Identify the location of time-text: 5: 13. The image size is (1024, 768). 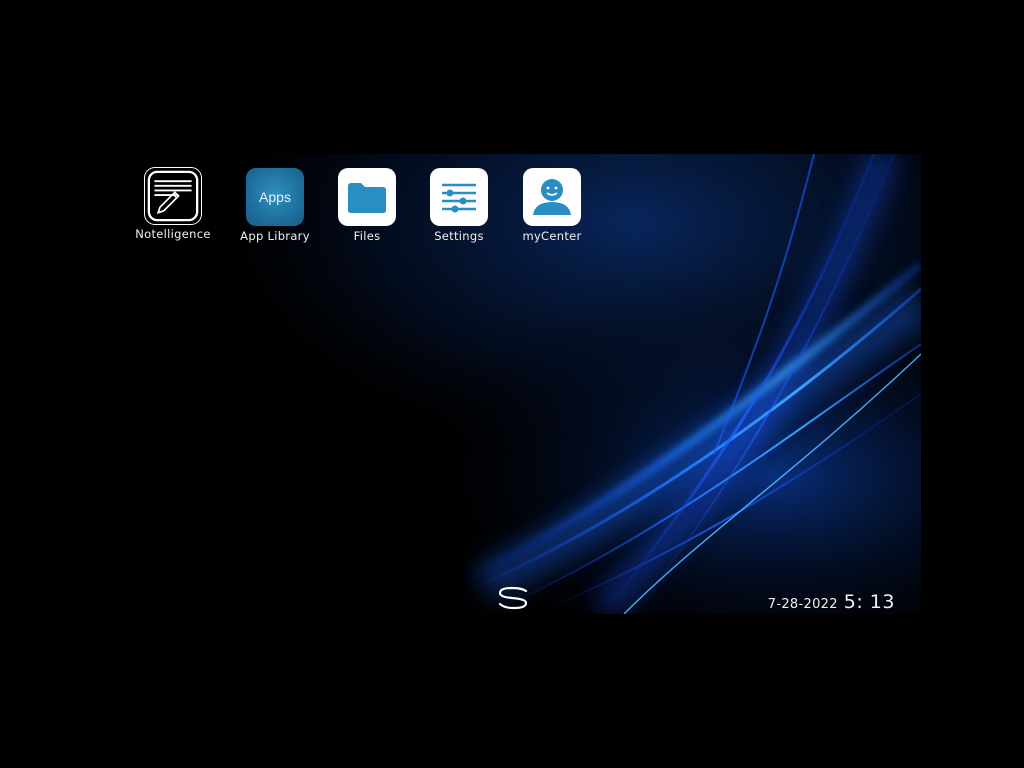
(869, 602).